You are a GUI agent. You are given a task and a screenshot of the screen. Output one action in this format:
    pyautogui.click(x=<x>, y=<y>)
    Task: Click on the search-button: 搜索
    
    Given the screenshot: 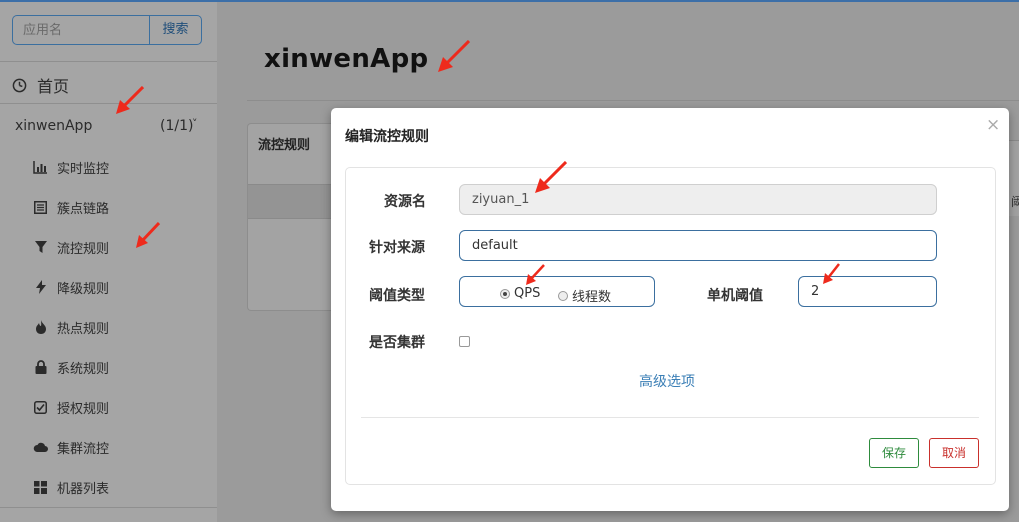 What is the action you would take?
    pyautogui.click(x=175, y=30)
    